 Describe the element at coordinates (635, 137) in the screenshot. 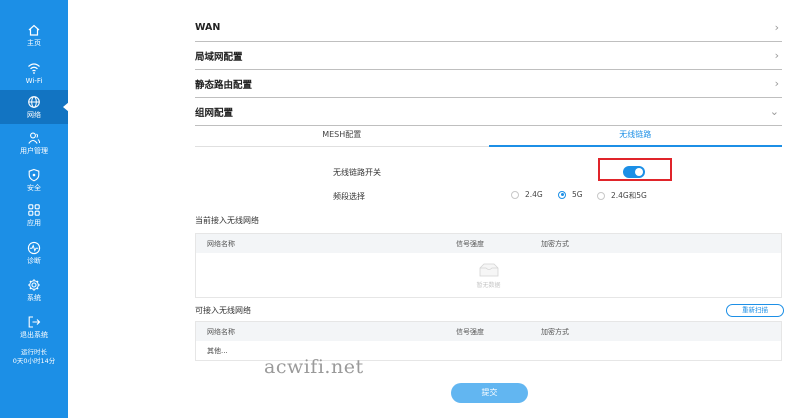

I see `tab-wireless-link: 无线链路` at that location.